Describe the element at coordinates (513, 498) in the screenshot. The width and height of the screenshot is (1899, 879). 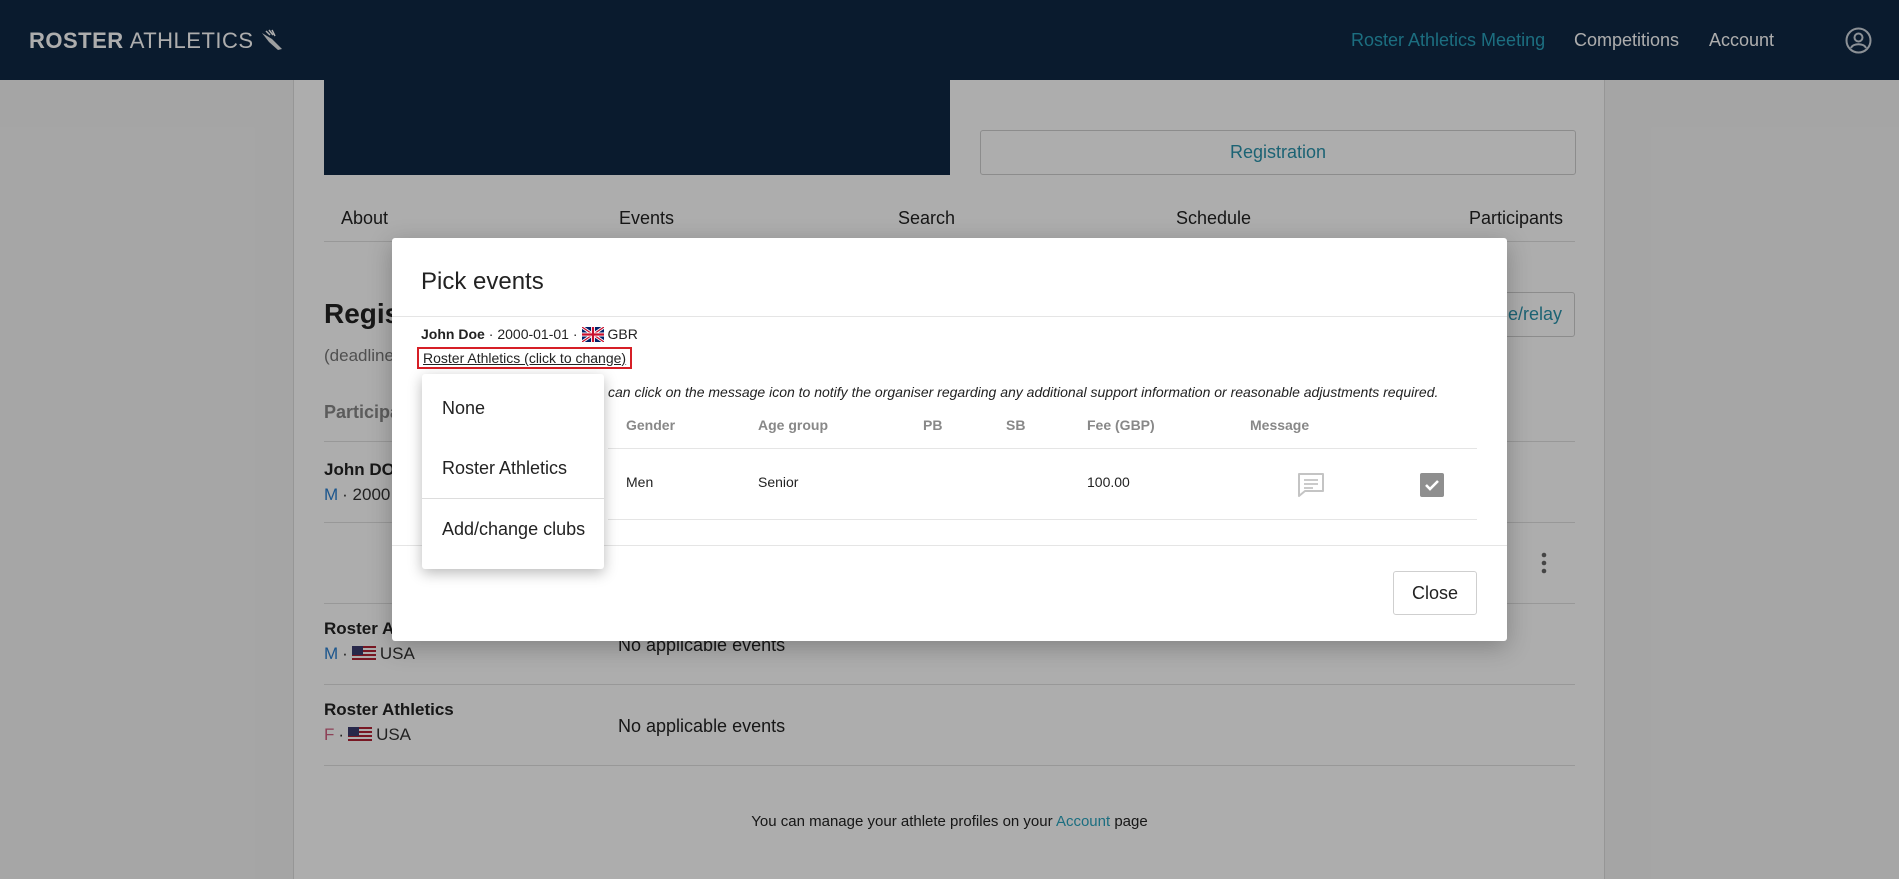
I see `dropdown-divider` at that location.